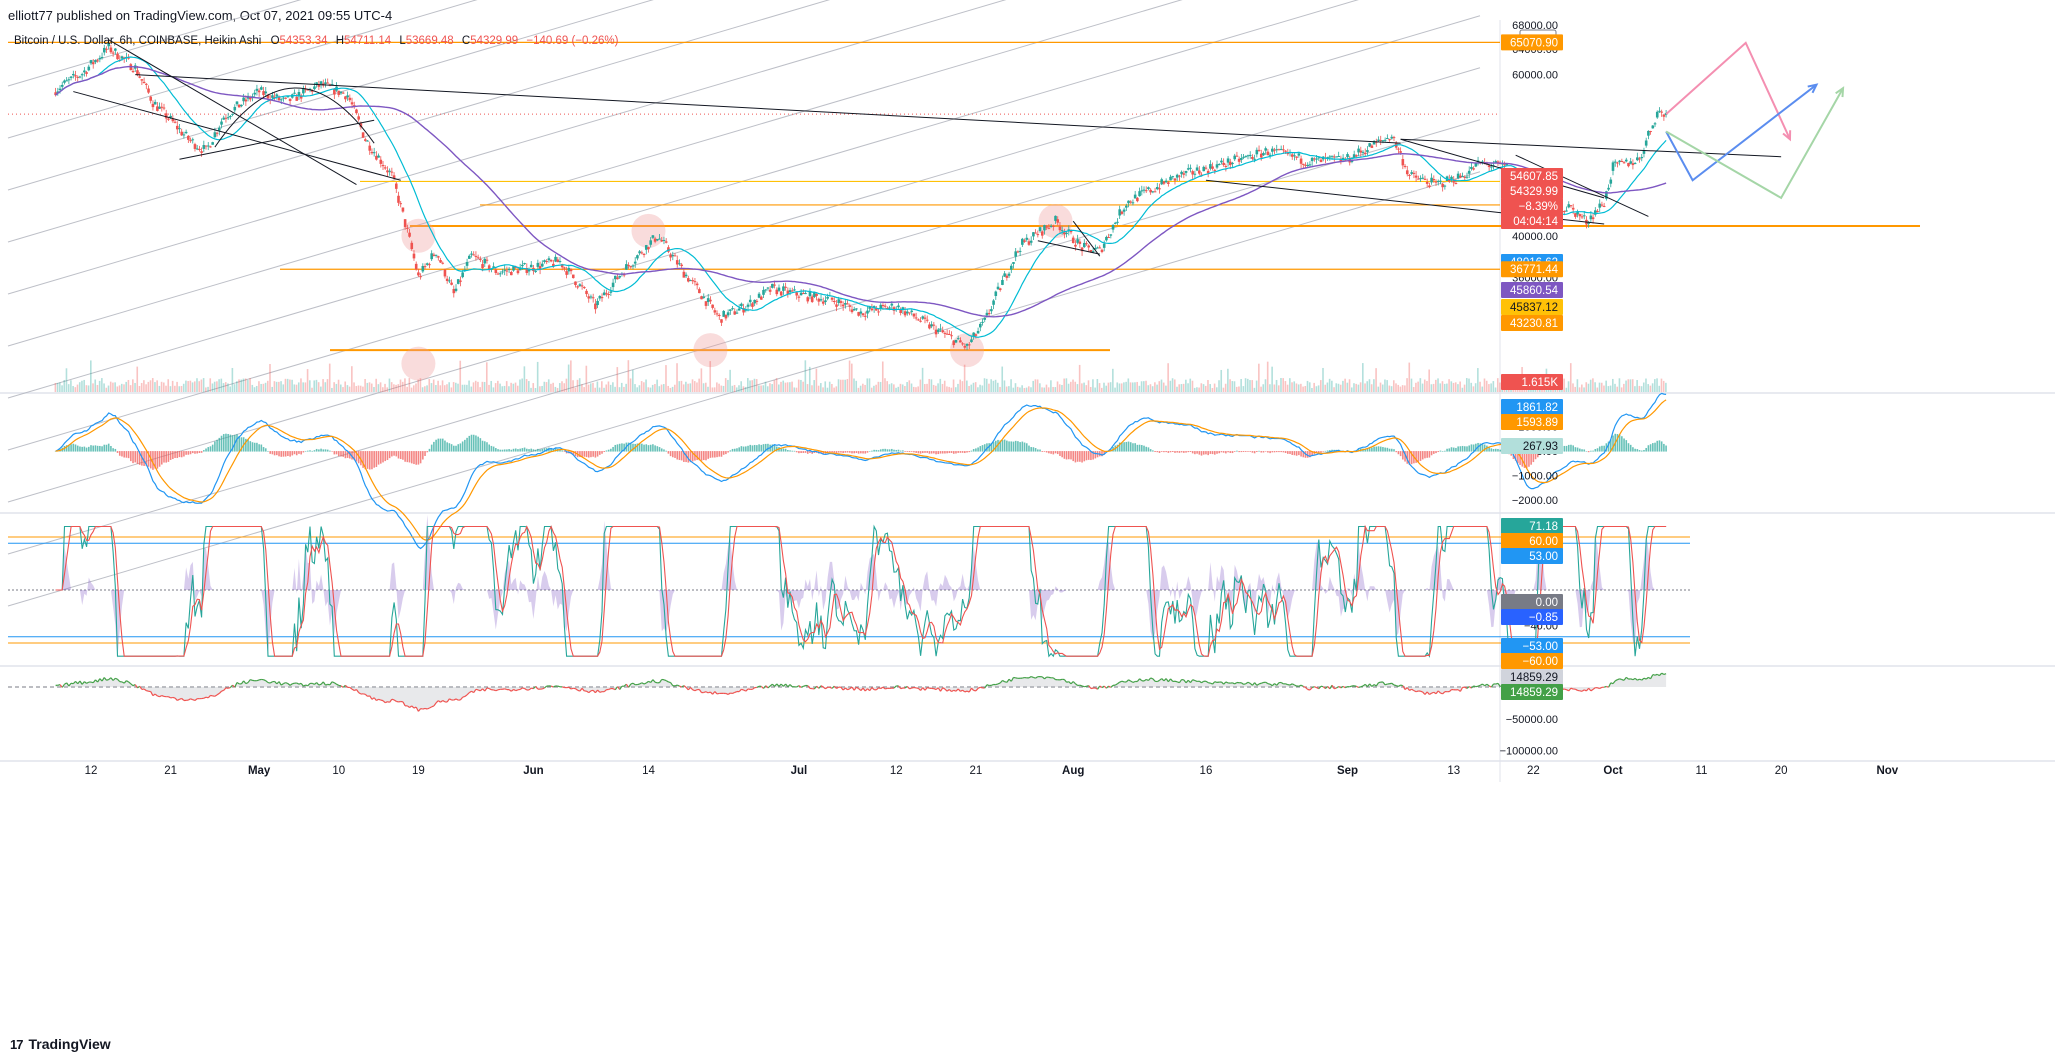  What do you see at coordinates (91, 771) in the screenshot?
I see `time-tick-label: 12` at bounding box center [91, 771].